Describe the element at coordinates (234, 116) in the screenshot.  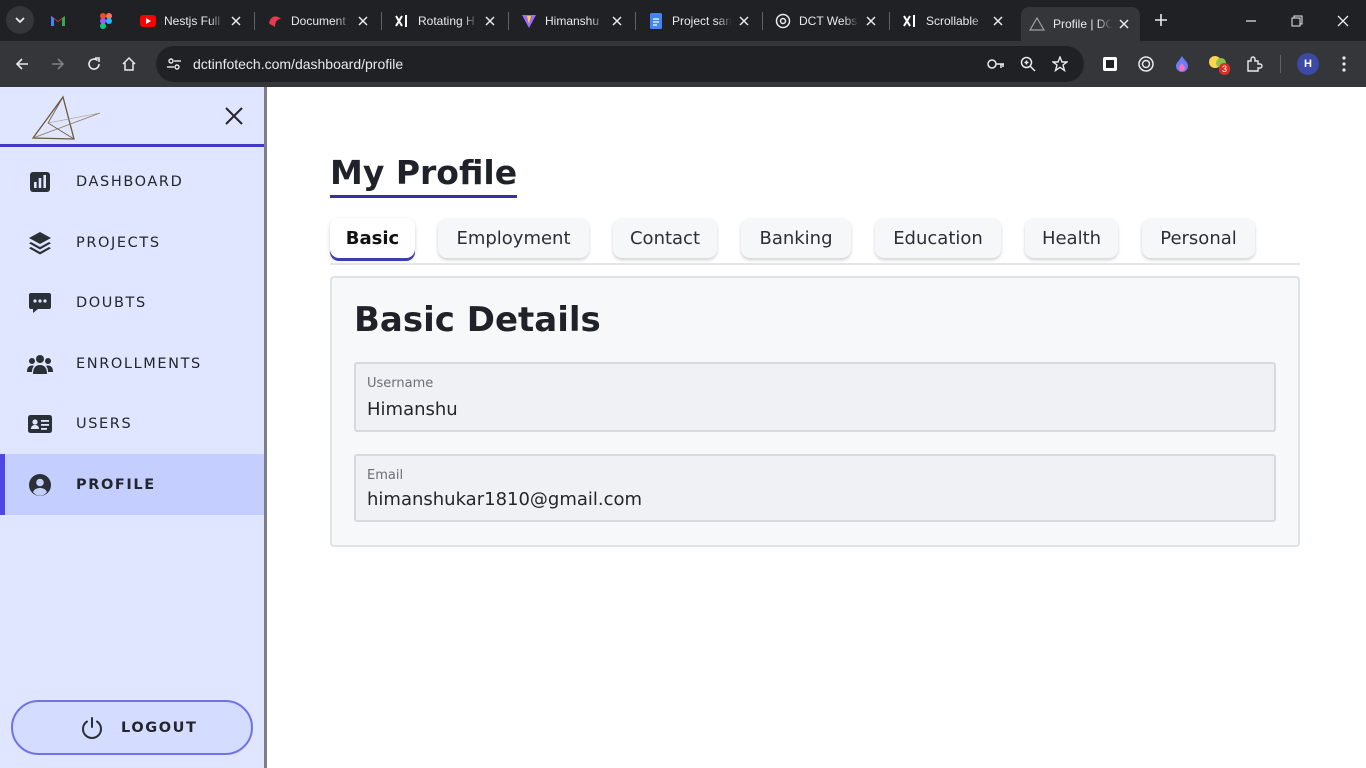
I see `sidebar-close-button` at that location.